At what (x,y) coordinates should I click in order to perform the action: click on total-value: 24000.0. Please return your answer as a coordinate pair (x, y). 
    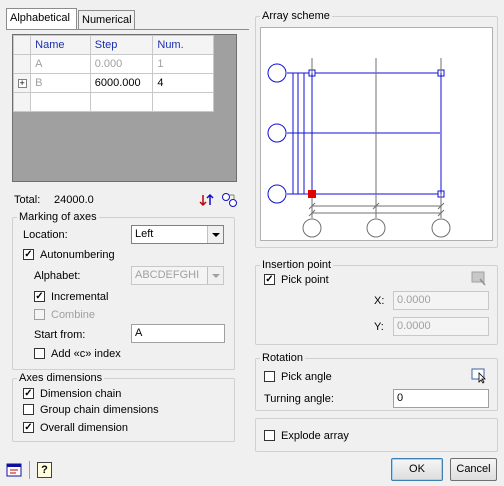
    Looking at the image, I should click on (74, 200).